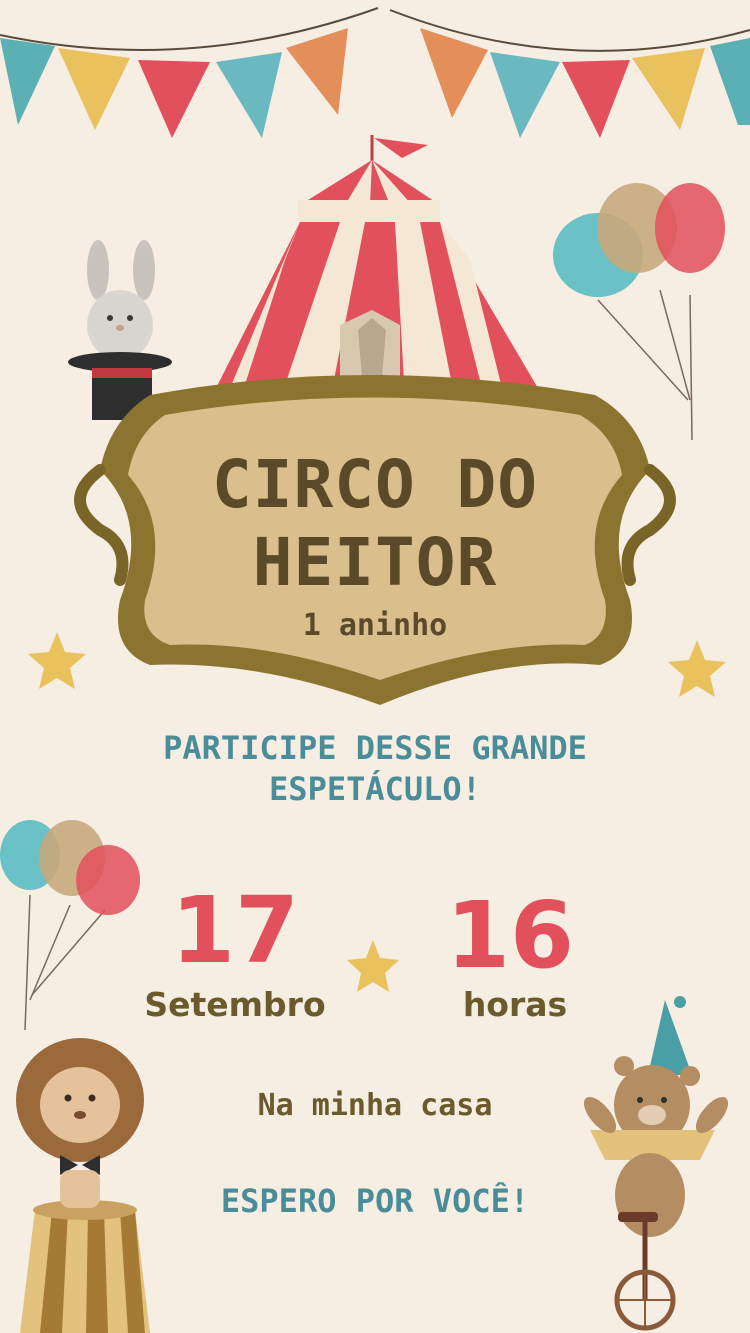 The image size is (750, 1333). Describe the element at coordinates (120, 330) in the screenshot. I see `bunny-in-hat` at that location.